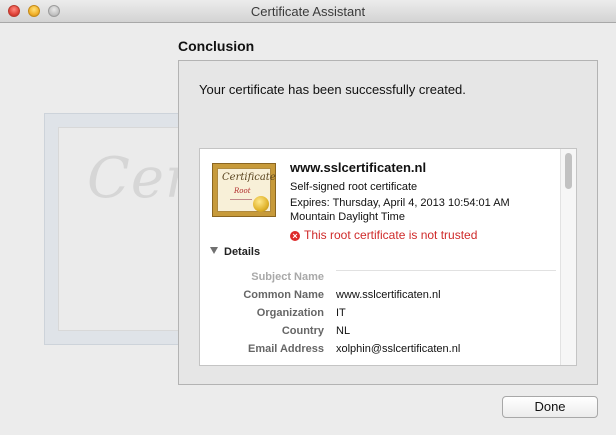 This screenshot has width=616, height=435. What do you see at coordinates (290, 313) in the screenshot?
I see `organization-label: Organization` at bounding box center [290, 313].